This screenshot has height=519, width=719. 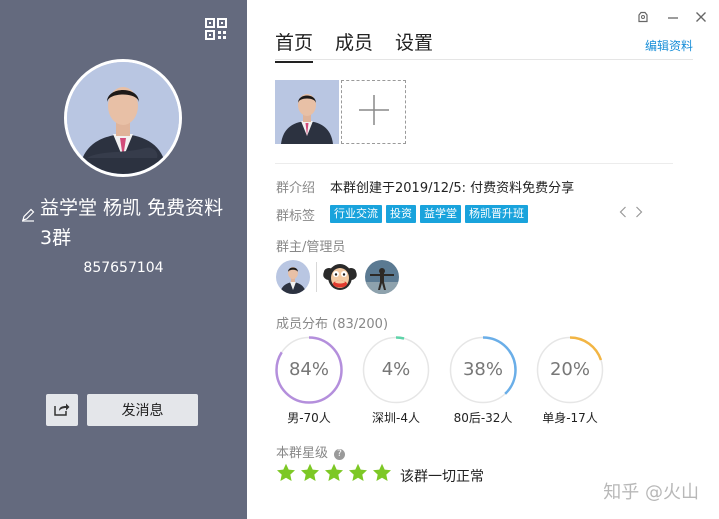 I want to click on minimize-icon, so click(x=673, y=16).